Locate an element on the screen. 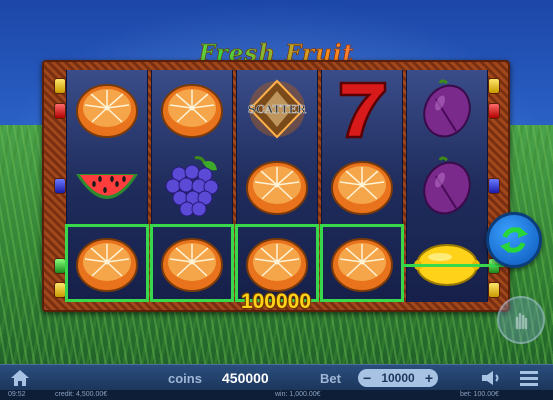 The image size is (553, 400). scatter-label: SCATTER is located at coordinates (277, 109).